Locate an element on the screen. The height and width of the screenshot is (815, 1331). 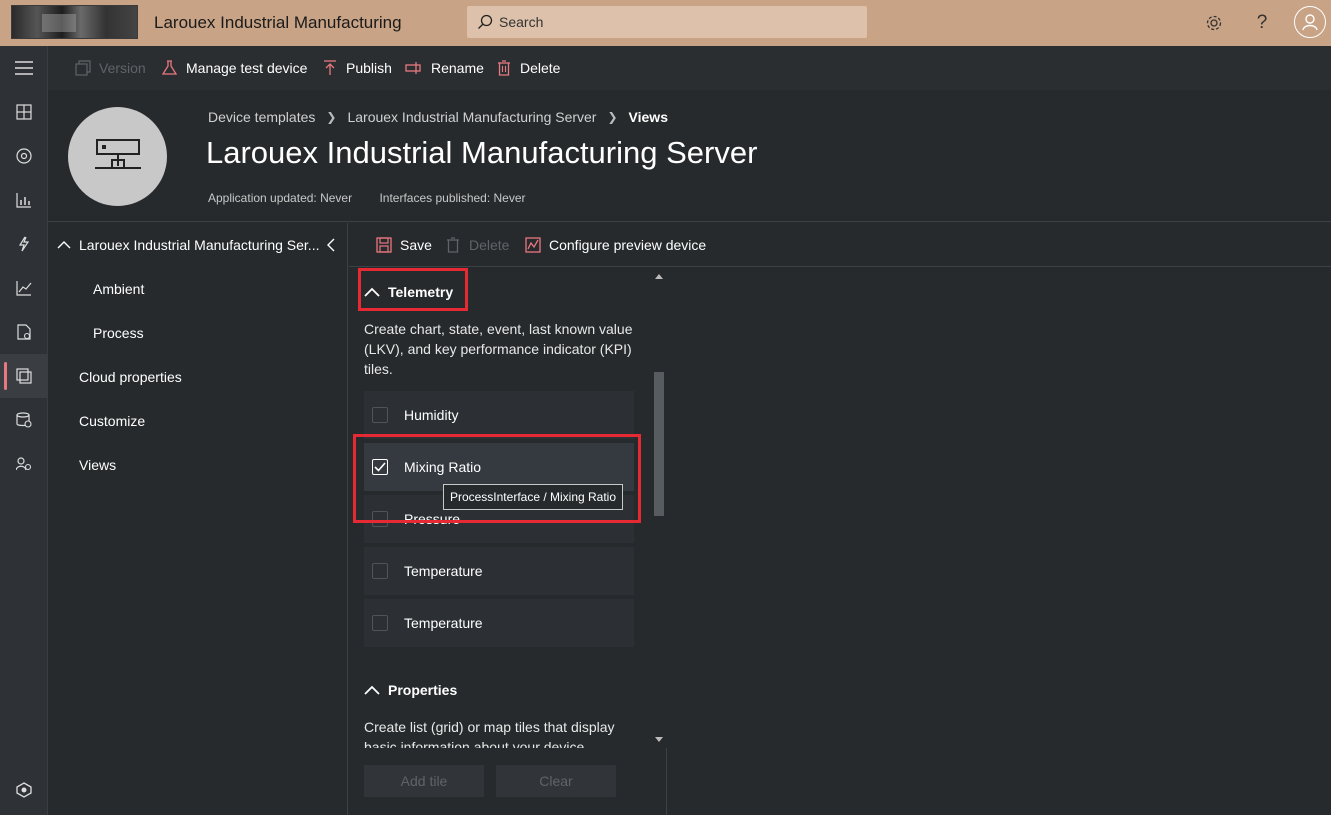
collapse-pane-icon is located at coordinates (331, 245).